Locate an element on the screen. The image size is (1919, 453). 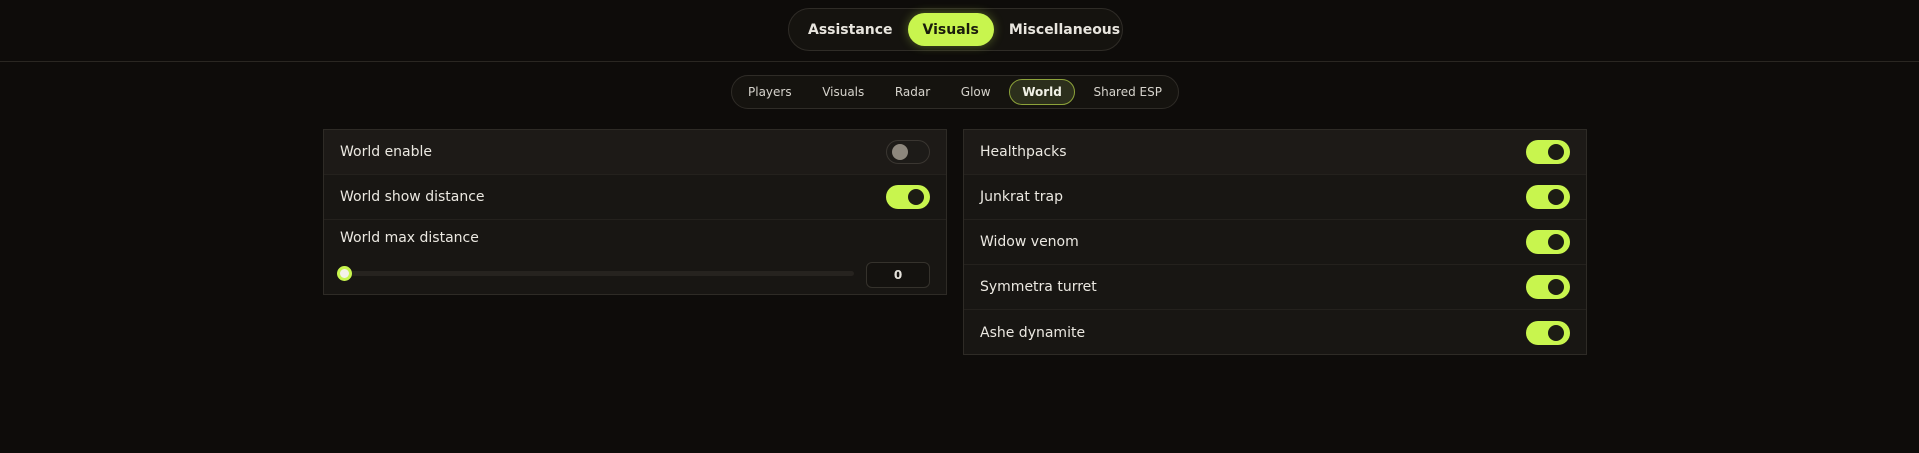
subtab-world: World is located at coordinates (1042, 92).